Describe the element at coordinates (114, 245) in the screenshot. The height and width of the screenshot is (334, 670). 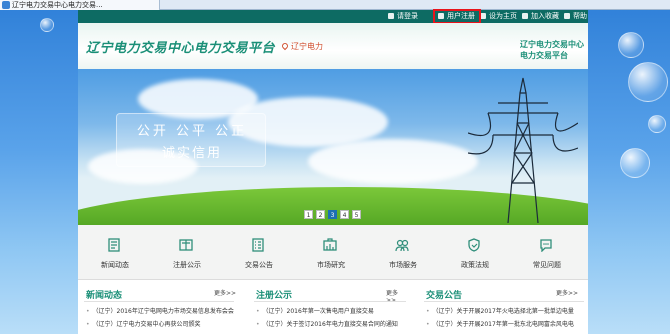
I see `news-icon` at that location.